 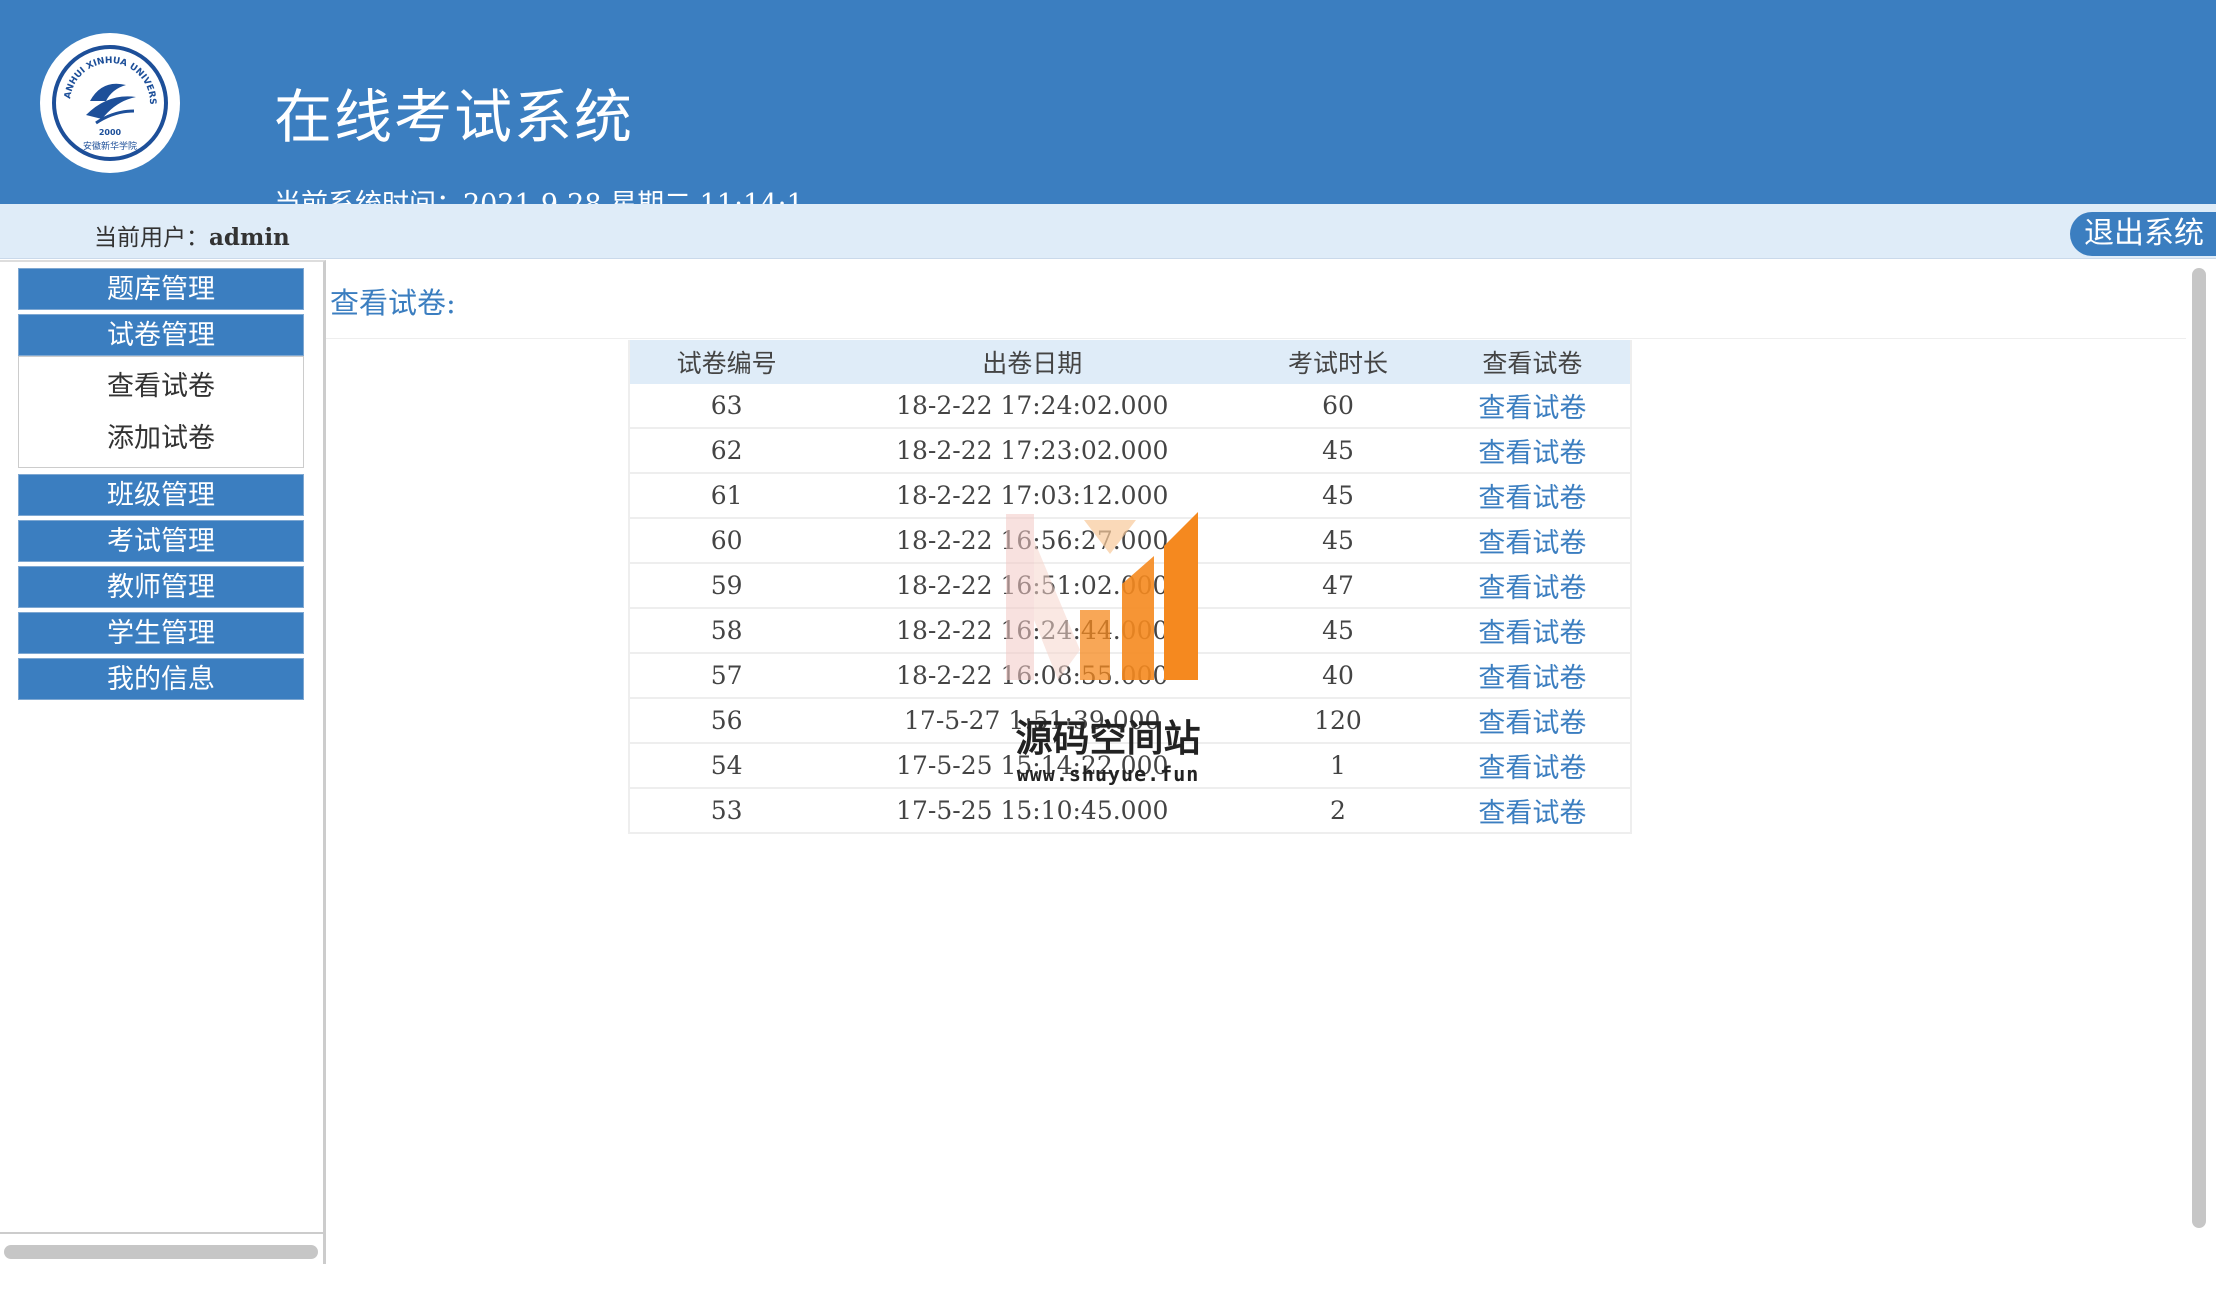 I want to click on paper-duration-cell: 1, so click(x=1338, y=766).